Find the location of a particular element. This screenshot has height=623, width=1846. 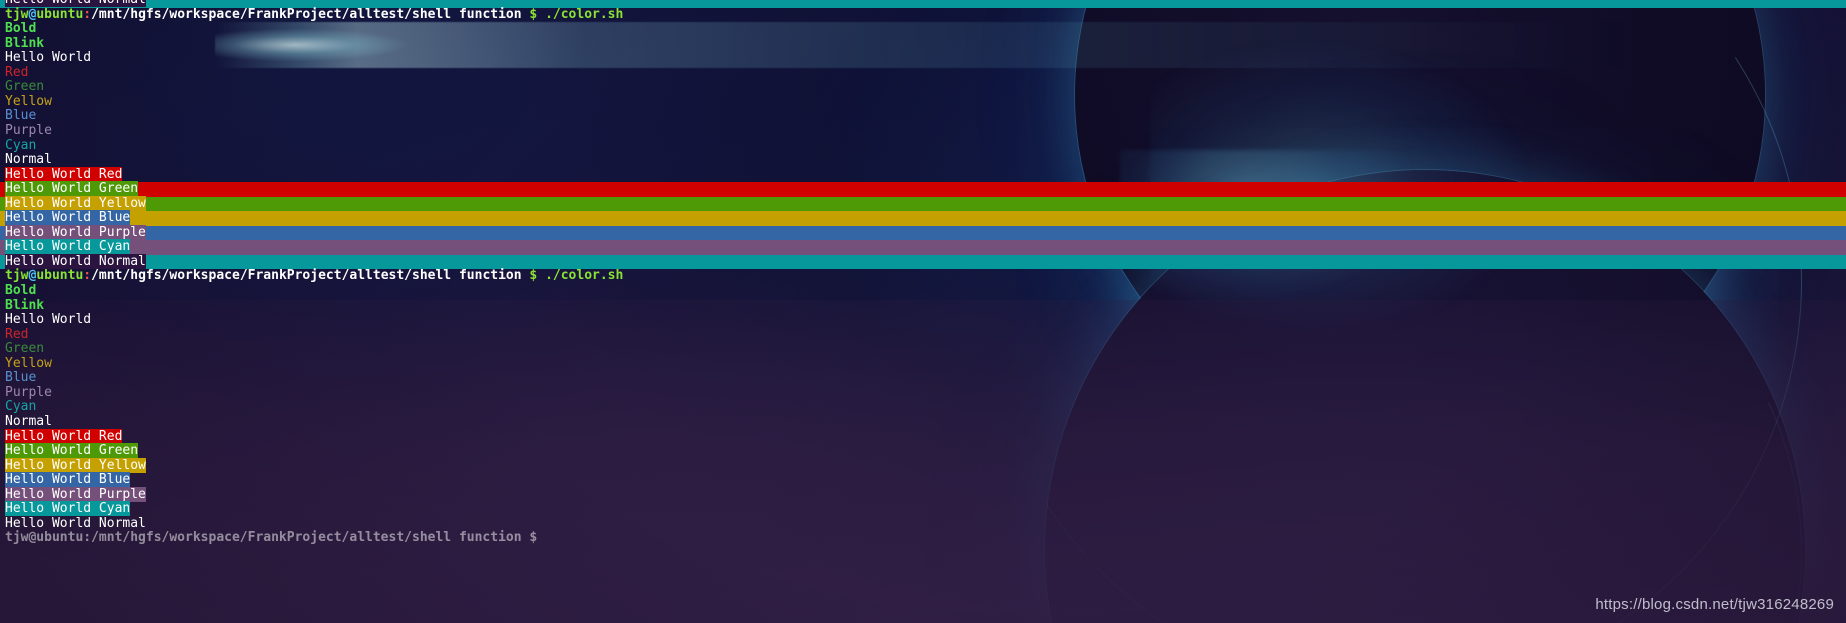

text-run: Red is located at coordinates (17, 72).